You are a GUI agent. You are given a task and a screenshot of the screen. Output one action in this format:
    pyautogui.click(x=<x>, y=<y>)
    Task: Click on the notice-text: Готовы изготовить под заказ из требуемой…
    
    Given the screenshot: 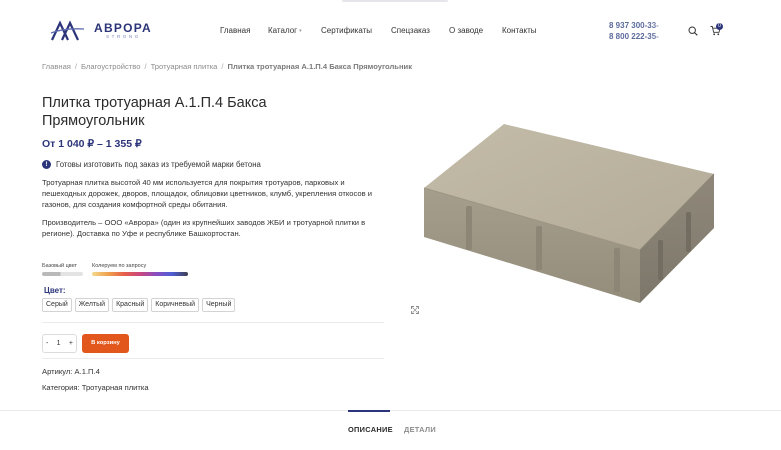 What is the action you would take?
    pyautogui.click(x=158, y=164)
    